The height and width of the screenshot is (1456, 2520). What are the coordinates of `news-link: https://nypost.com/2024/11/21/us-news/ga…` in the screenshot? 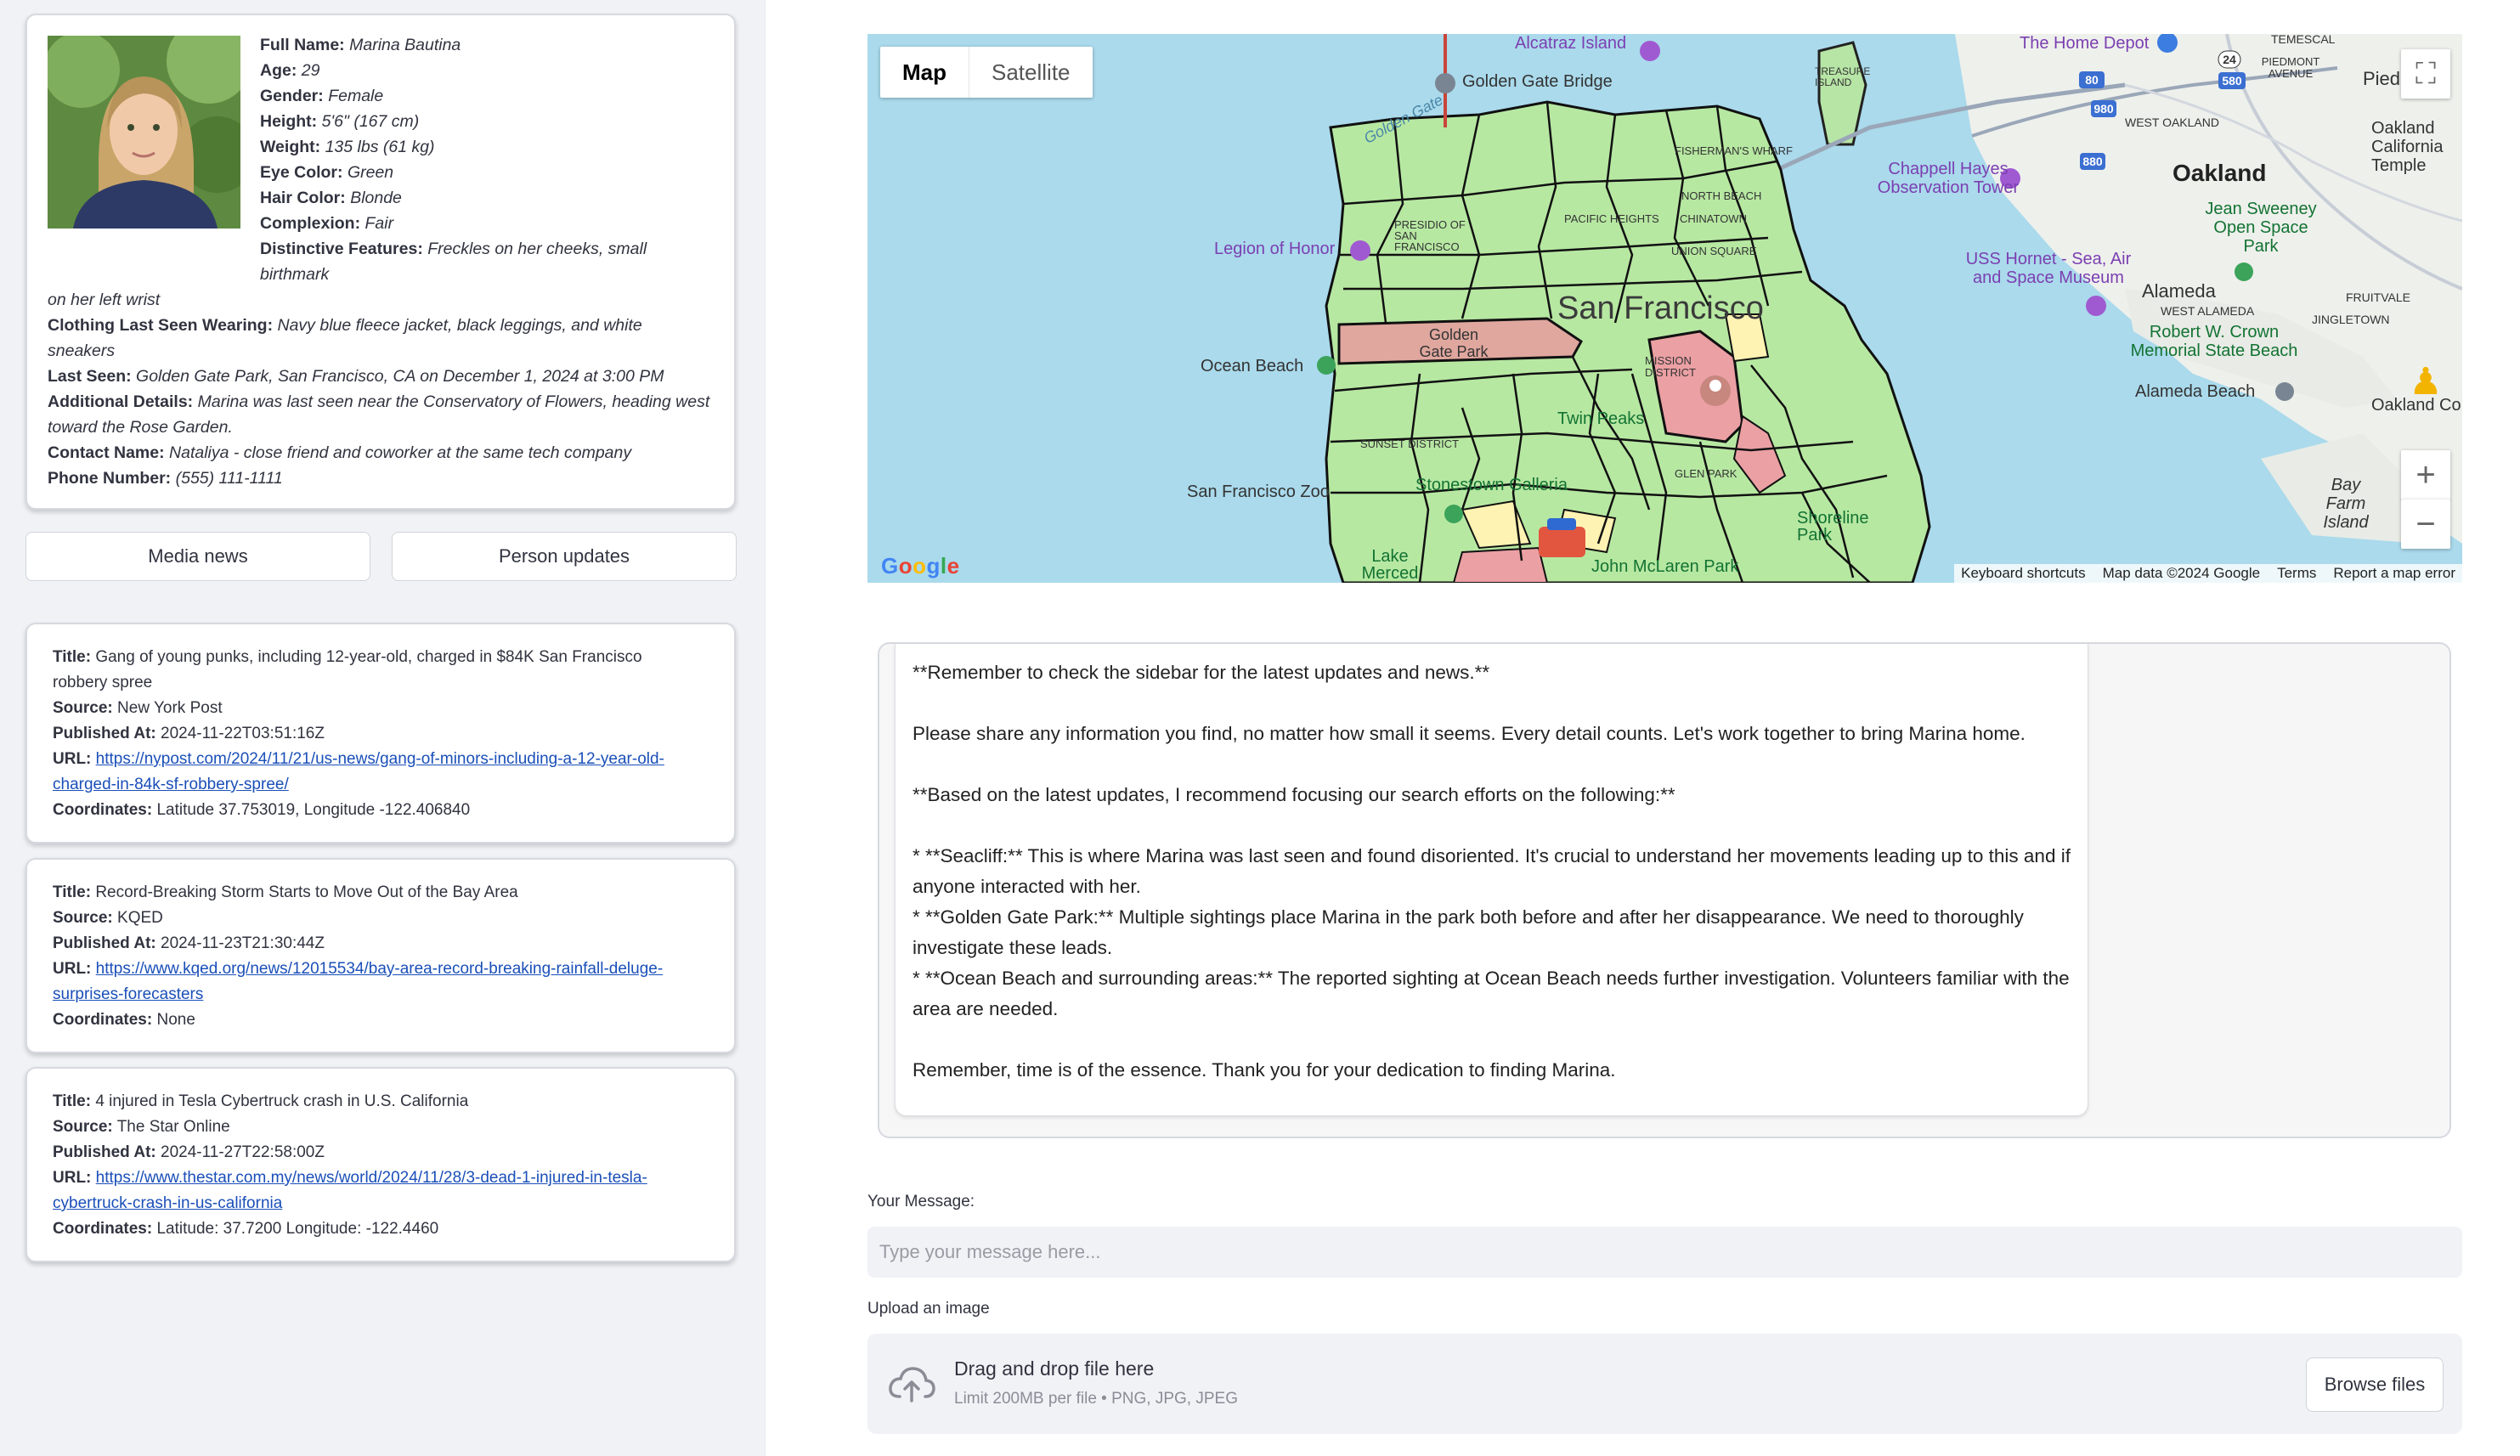 It's located at (380, 759).